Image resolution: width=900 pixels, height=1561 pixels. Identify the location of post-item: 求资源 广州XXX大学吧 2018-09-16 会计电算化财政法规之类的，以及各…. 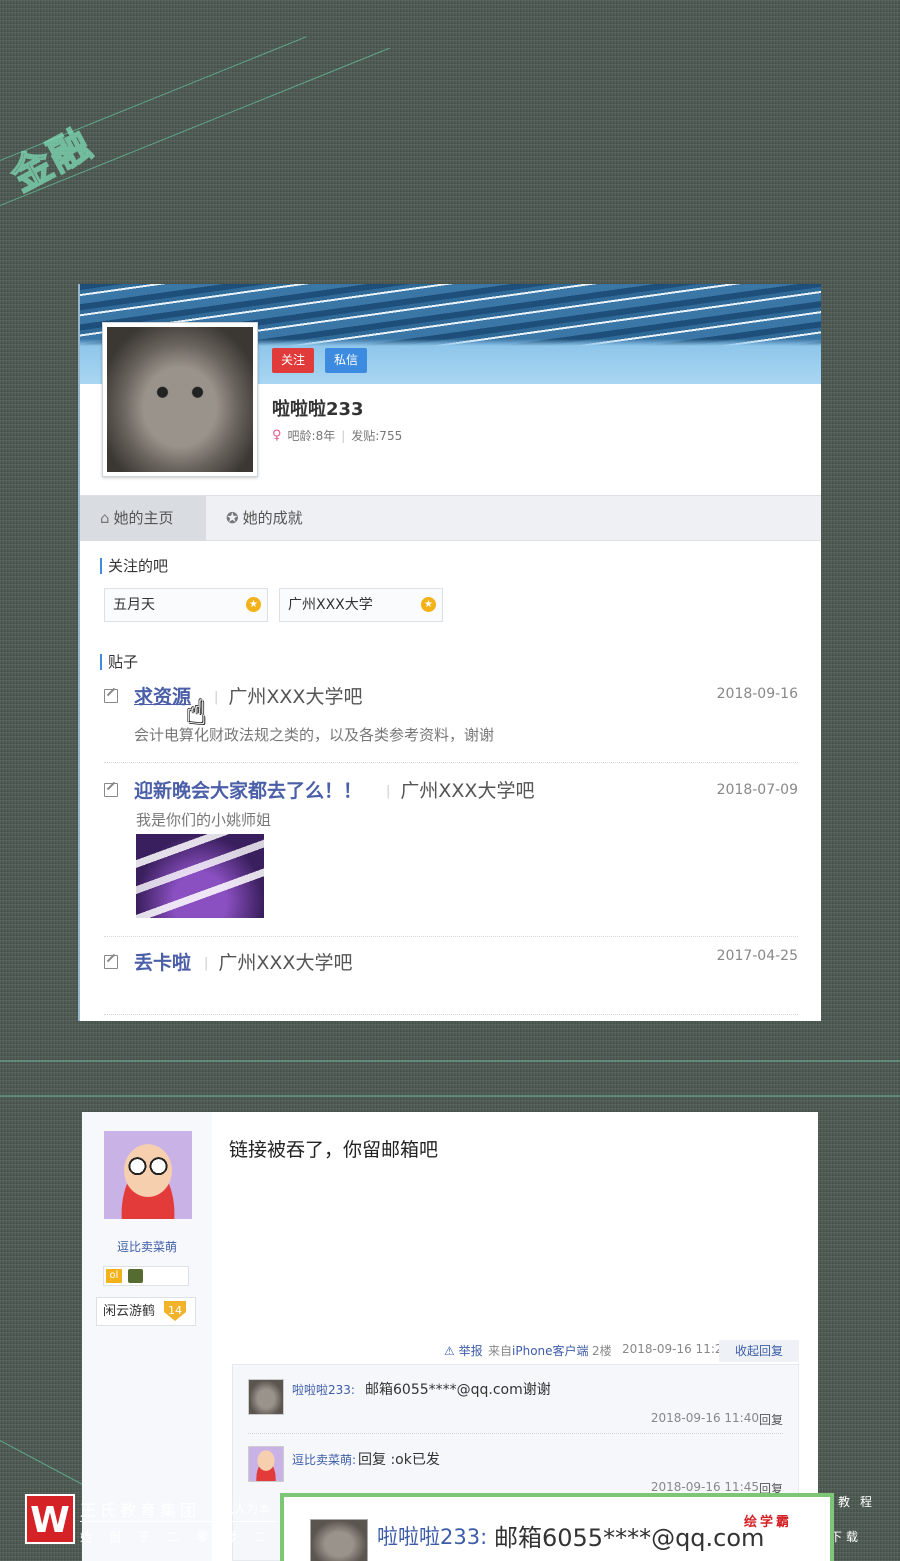
(451, 722).